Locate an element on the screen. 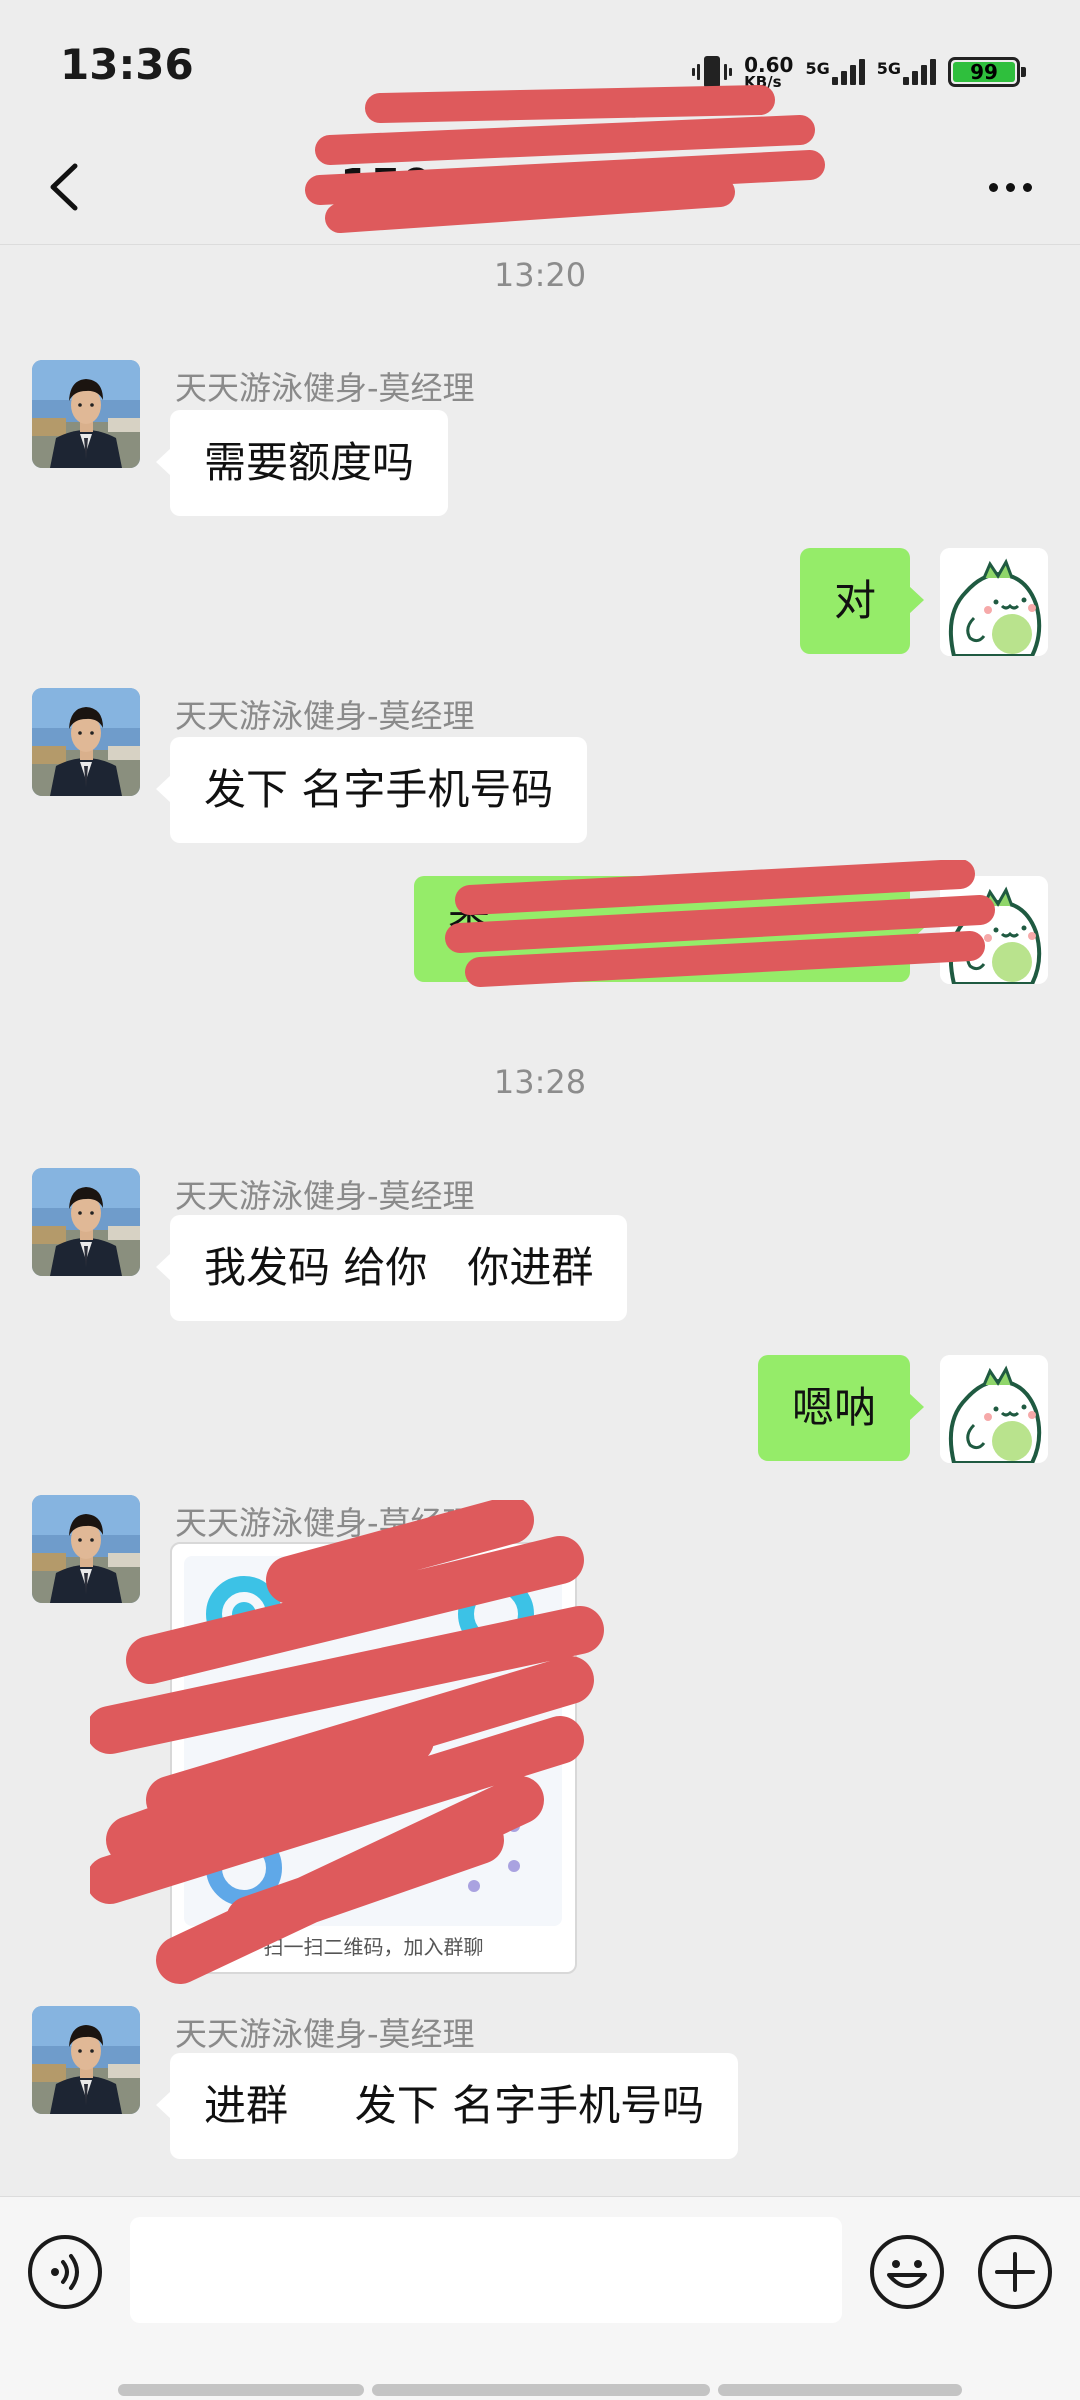 The height and width of the screenshot is (2400, 1080). voice-icon is located at coordinates (65, 2272).